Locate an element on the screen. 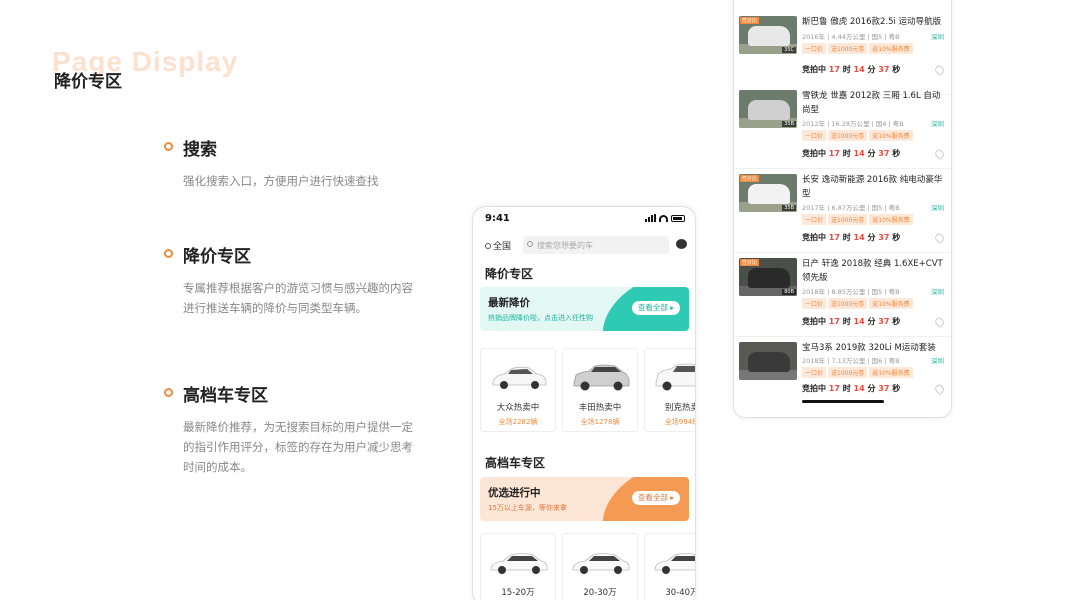 The width and height of the screenshot is (1067, 600). listing-title: 雪铁龙 世嘉 2012款 三厢 1.6L 自动 尚型 is located at coordinates (871, 103).